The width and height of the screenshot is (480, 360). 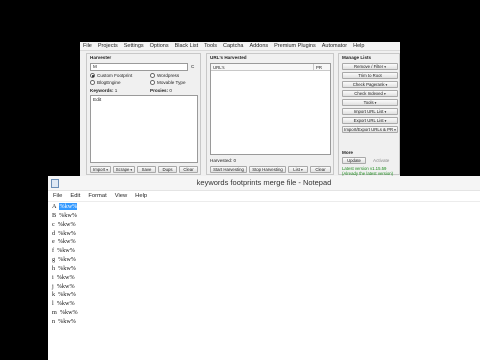 What do you see at coordinates (370, 93) in the screenshot?
I see `check-indexed-button: Check Indexed▾` at bounding box center [370, 93].